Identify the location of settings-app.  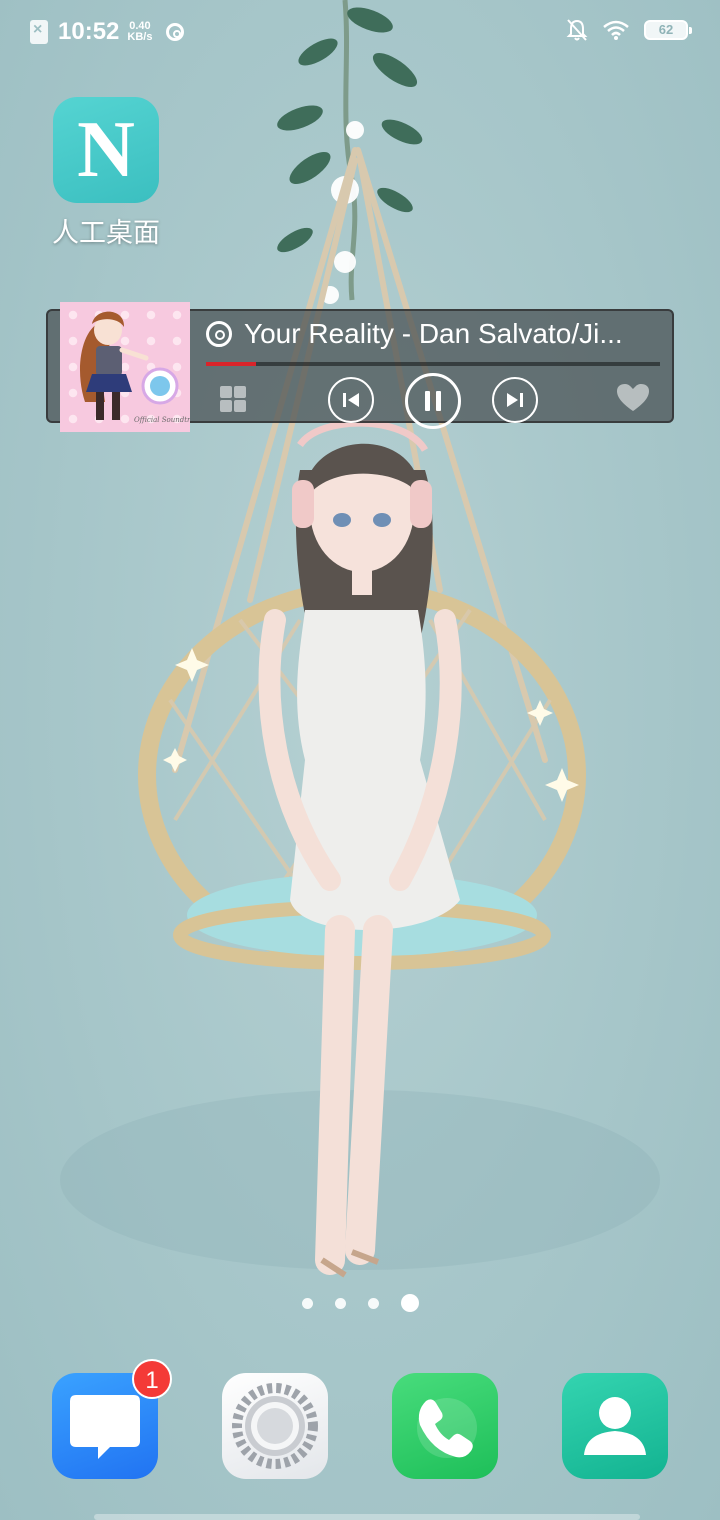
(275, 1426).